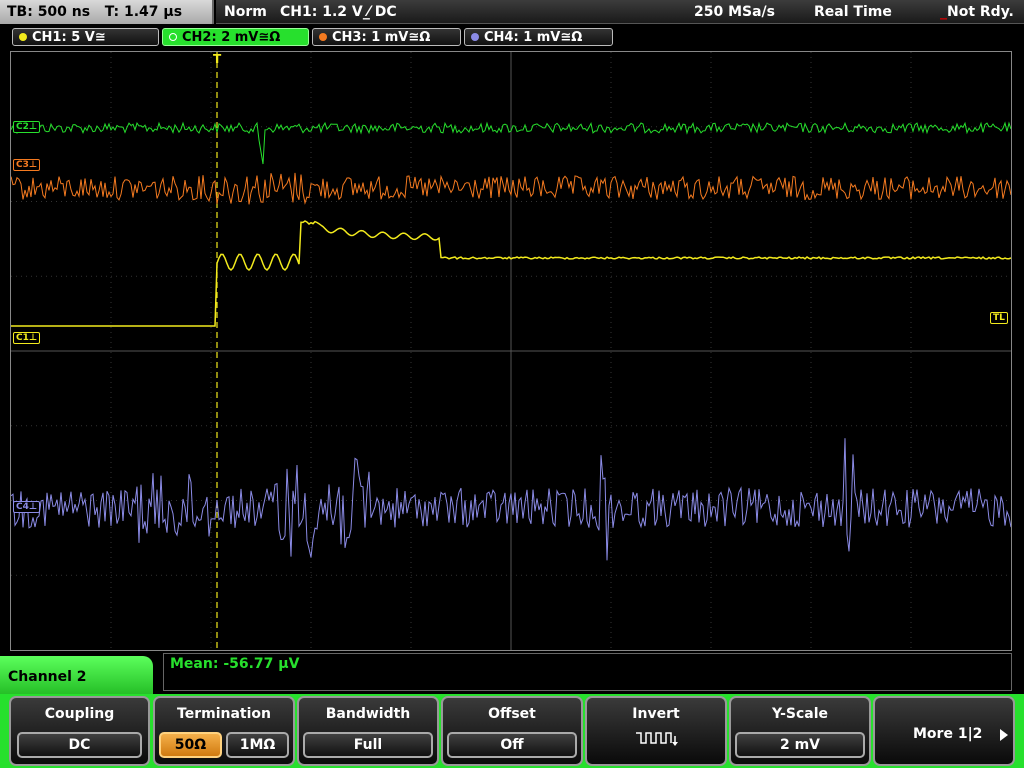 This screenshot has width=1024, height=768. Describe the element at coordinates (23, 37) in the screenshot. I see `ch1-color-icon` at that location.